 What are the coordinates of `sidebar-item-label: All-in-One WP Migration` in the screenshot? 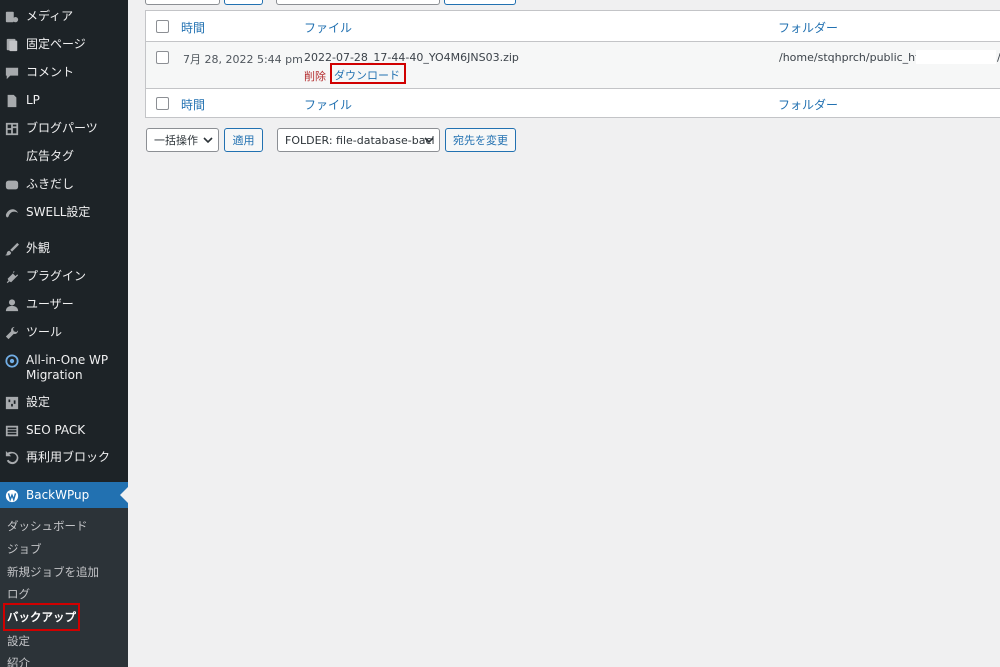 It's located at (67, 367).